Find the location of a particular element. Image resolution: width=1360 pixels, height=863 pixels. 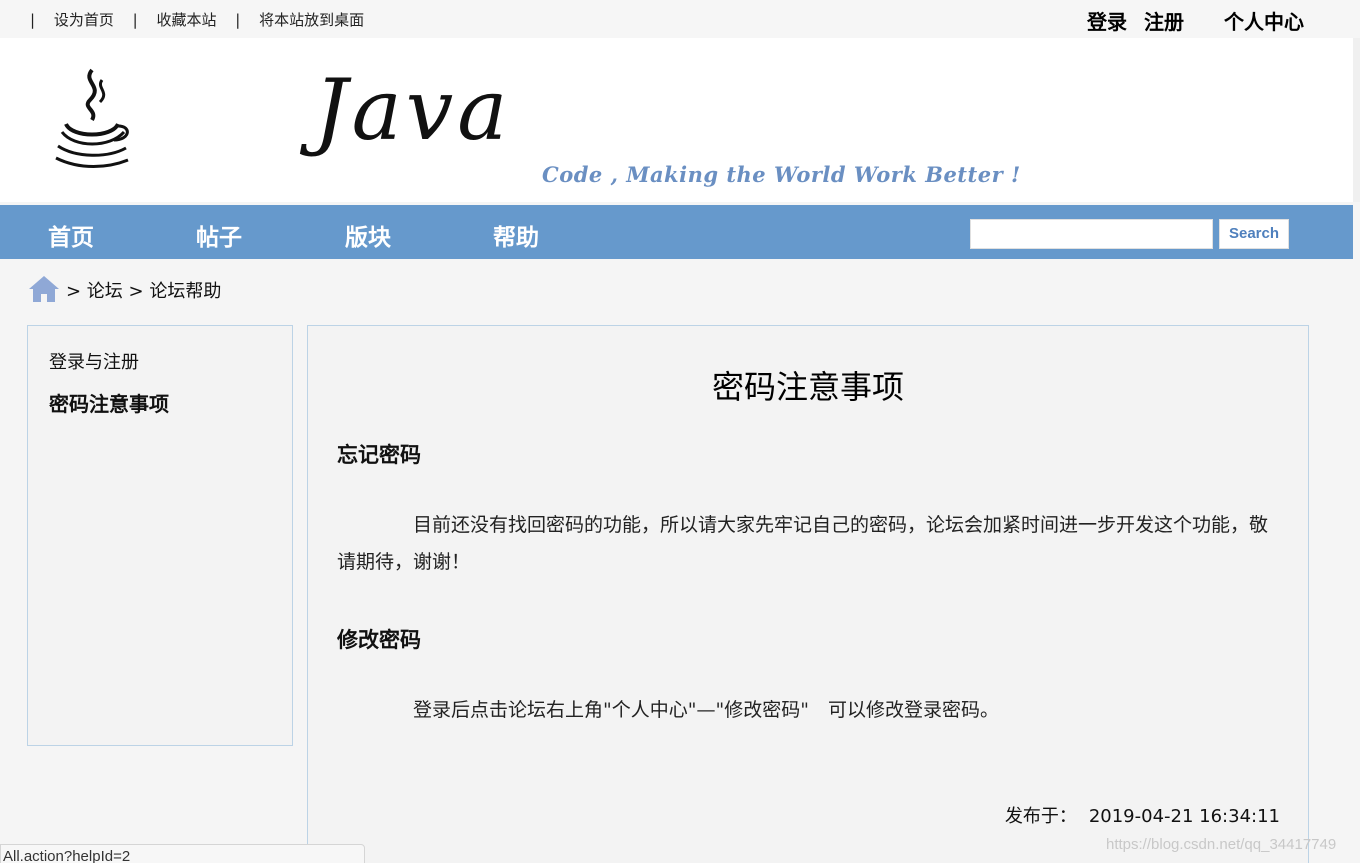

bookmark-link: 收藏本站 is located at coordinates (186, 20).